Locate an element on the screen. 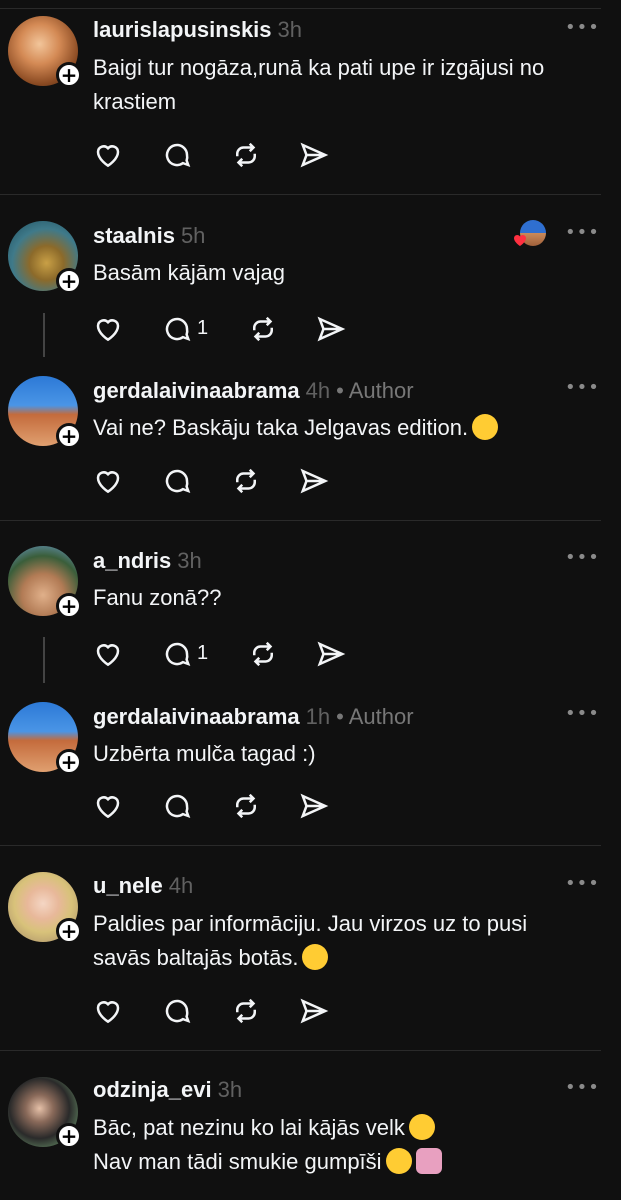  username: gerdalaivinaabrama 1h • Author is located at coordinates (253, 717).